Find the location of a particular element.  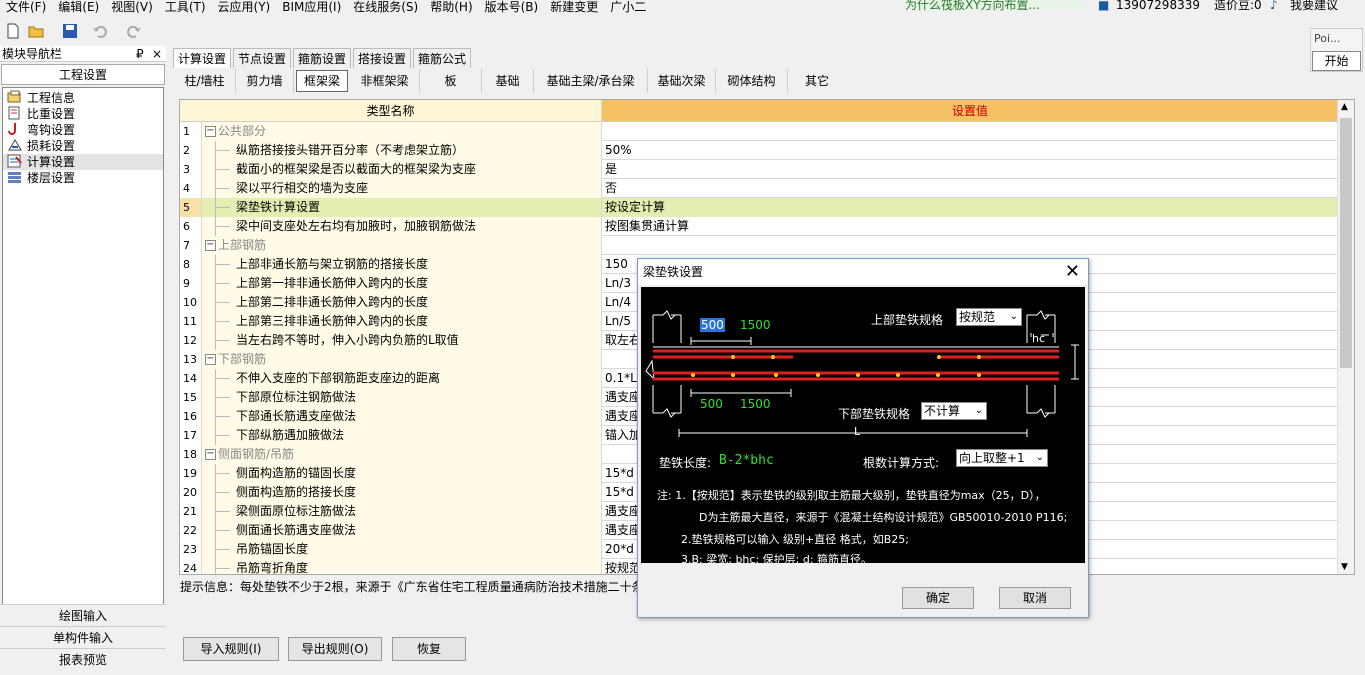

scroll-up-icon: ▲ is located at coordinates (1344, 107).